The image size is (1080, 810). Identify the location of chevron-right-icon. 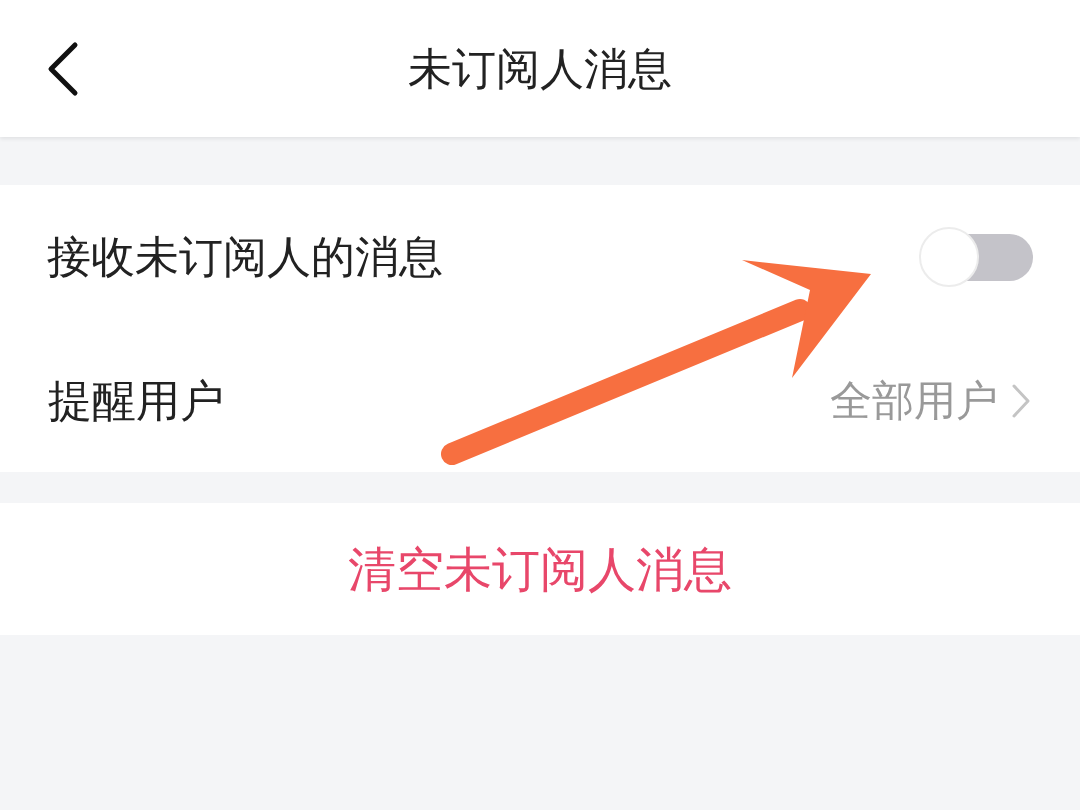
(1021, 400).